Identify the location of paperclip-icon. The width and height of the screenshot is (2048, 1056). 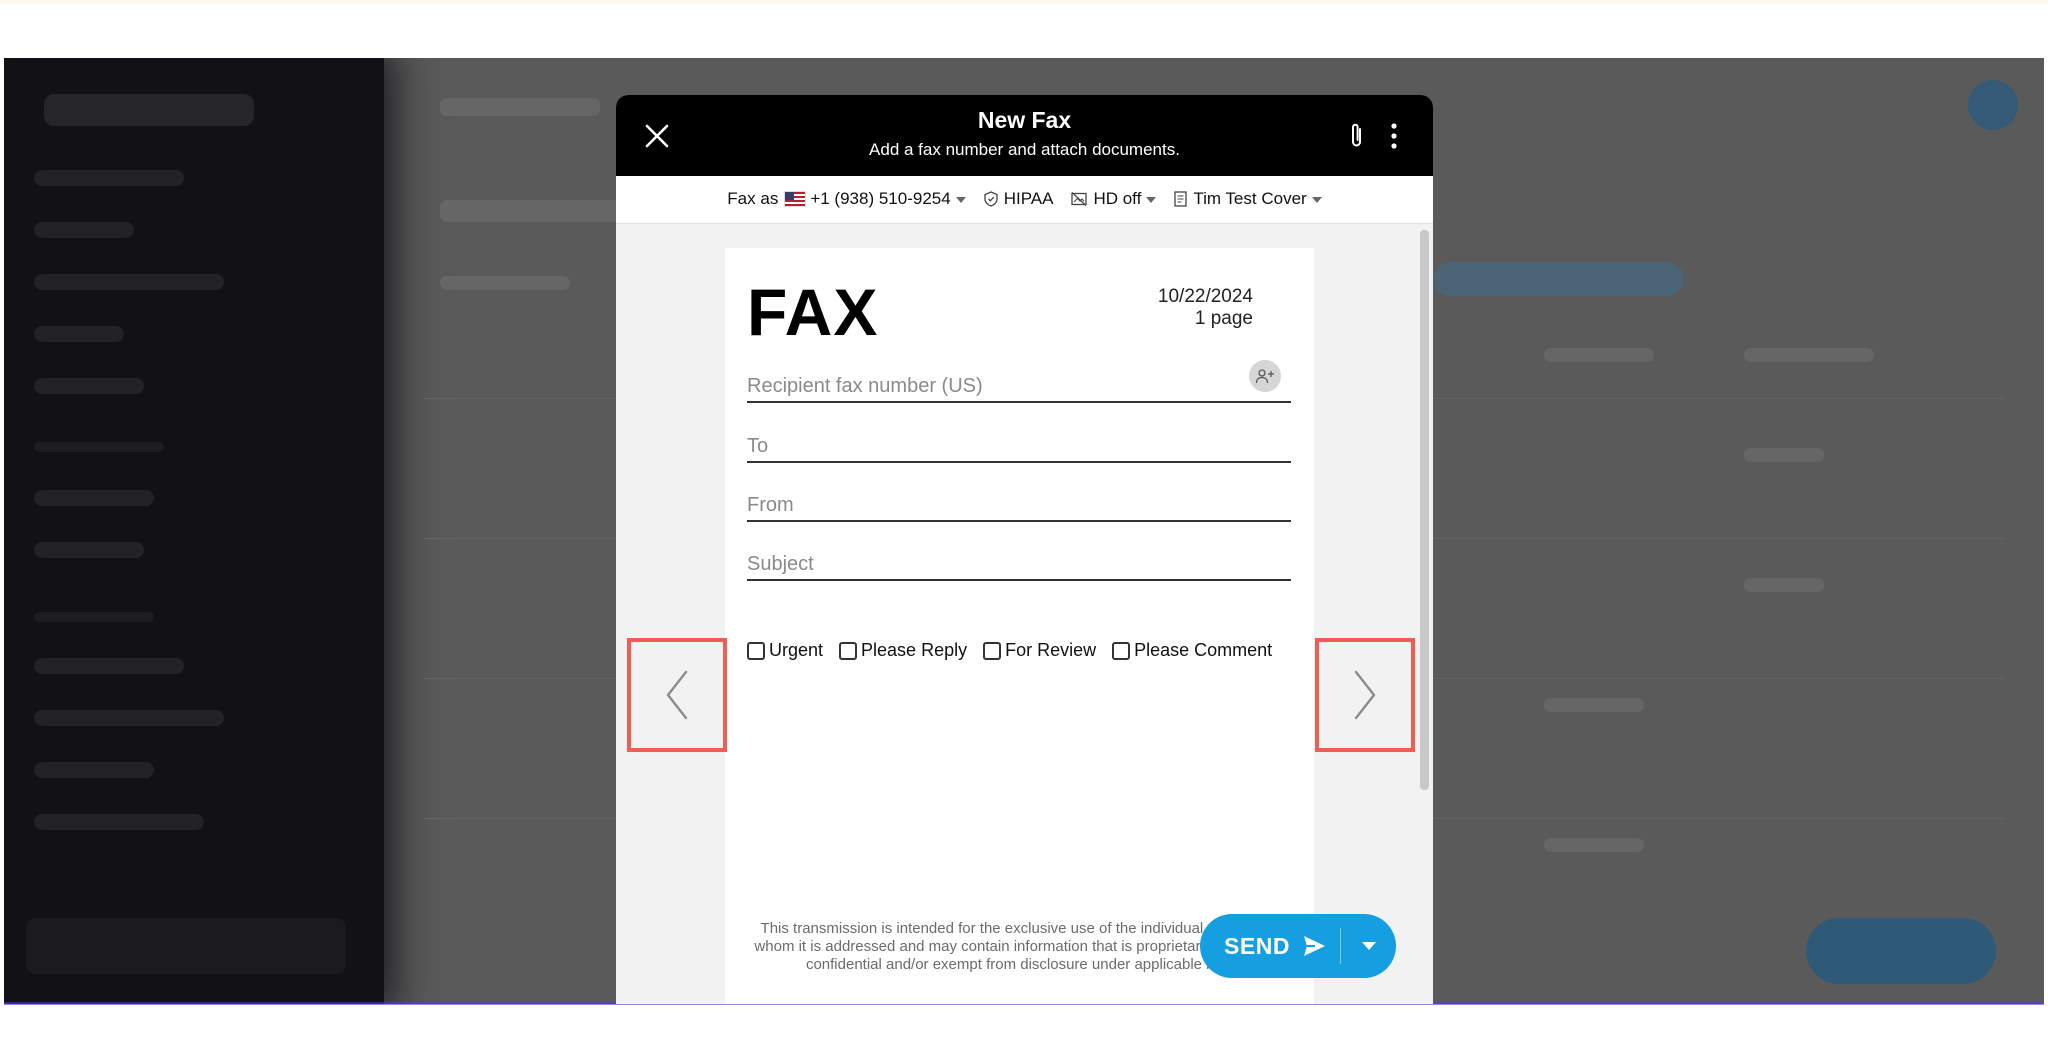
(1356, 135).